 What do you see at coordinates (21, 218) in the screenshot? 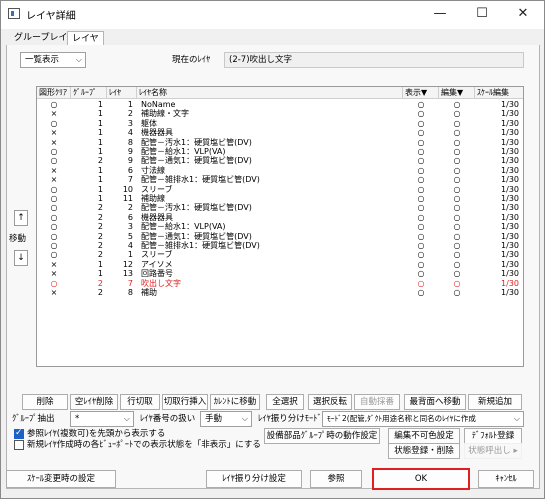
I see `move-up-button: ↑` at bounding box center [21, 218].